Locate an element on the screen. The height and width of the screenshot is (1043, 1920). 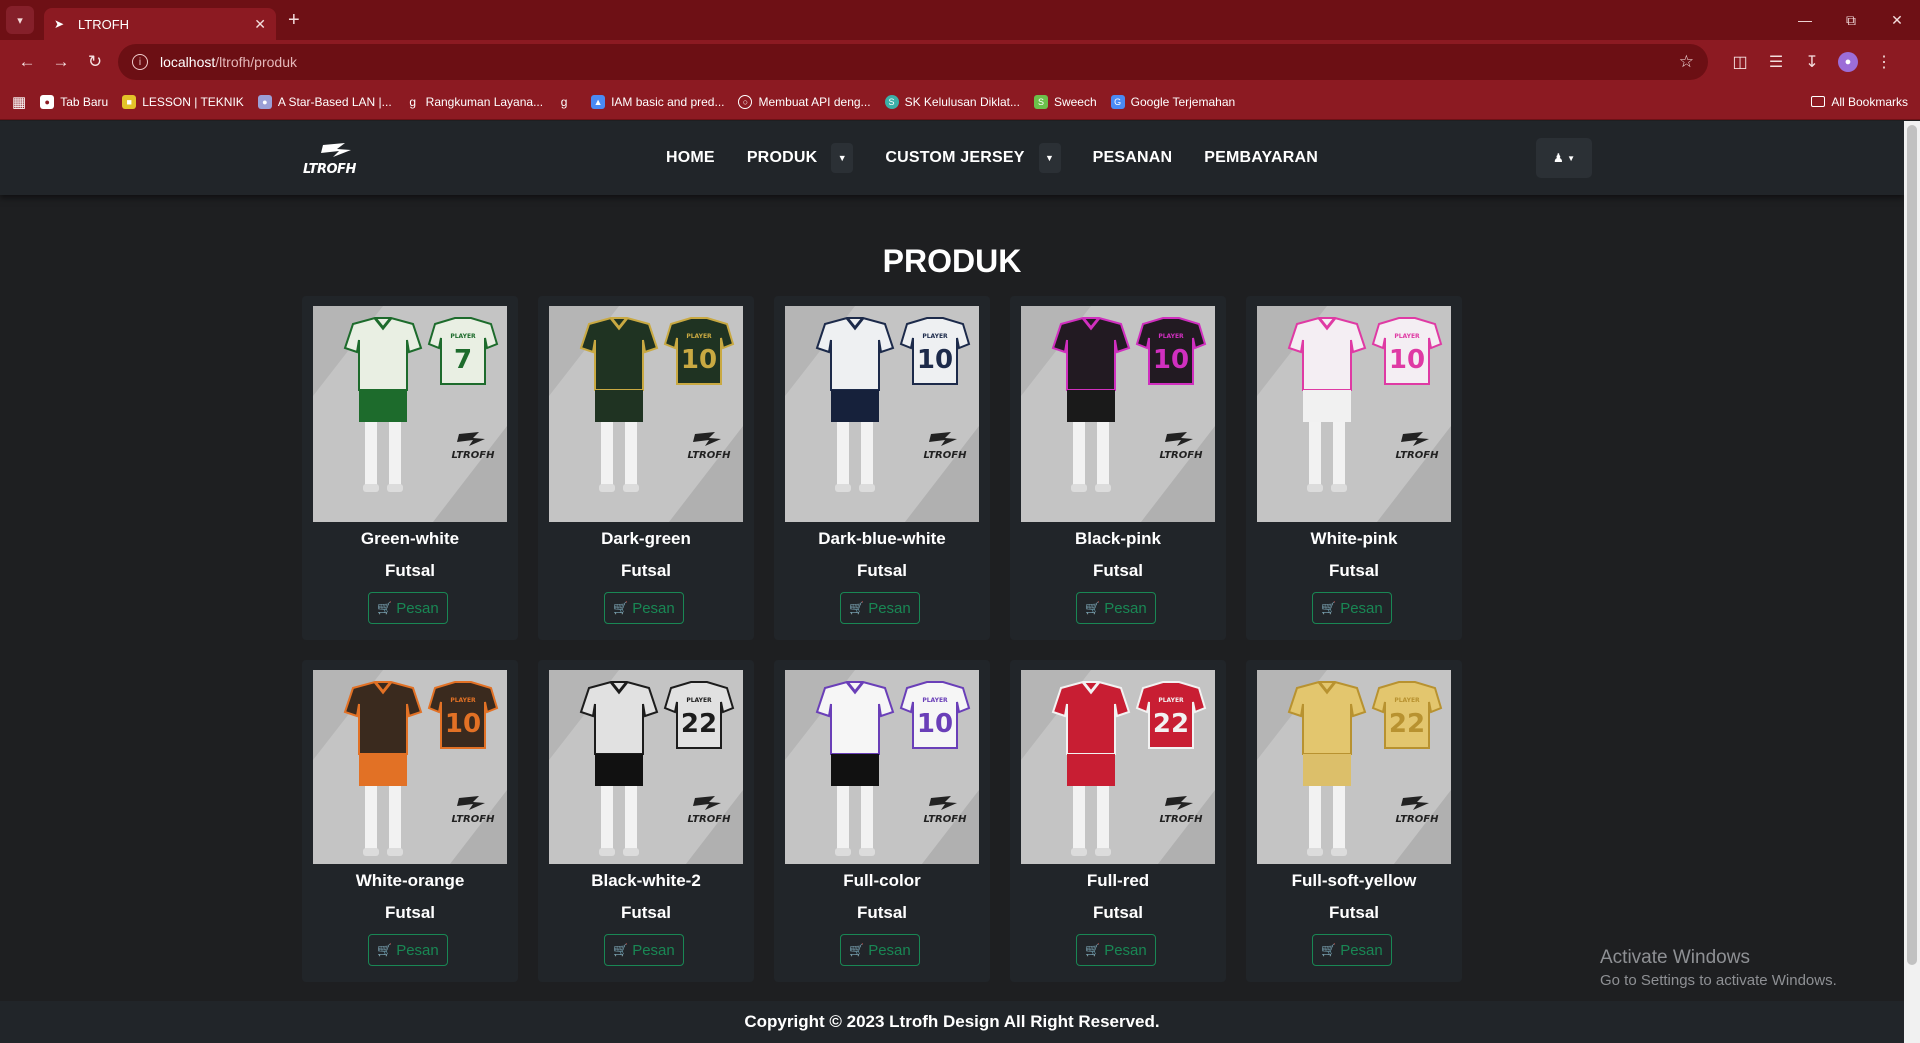
close-tab-icon: ✕ is located at coordinates (260, 24).